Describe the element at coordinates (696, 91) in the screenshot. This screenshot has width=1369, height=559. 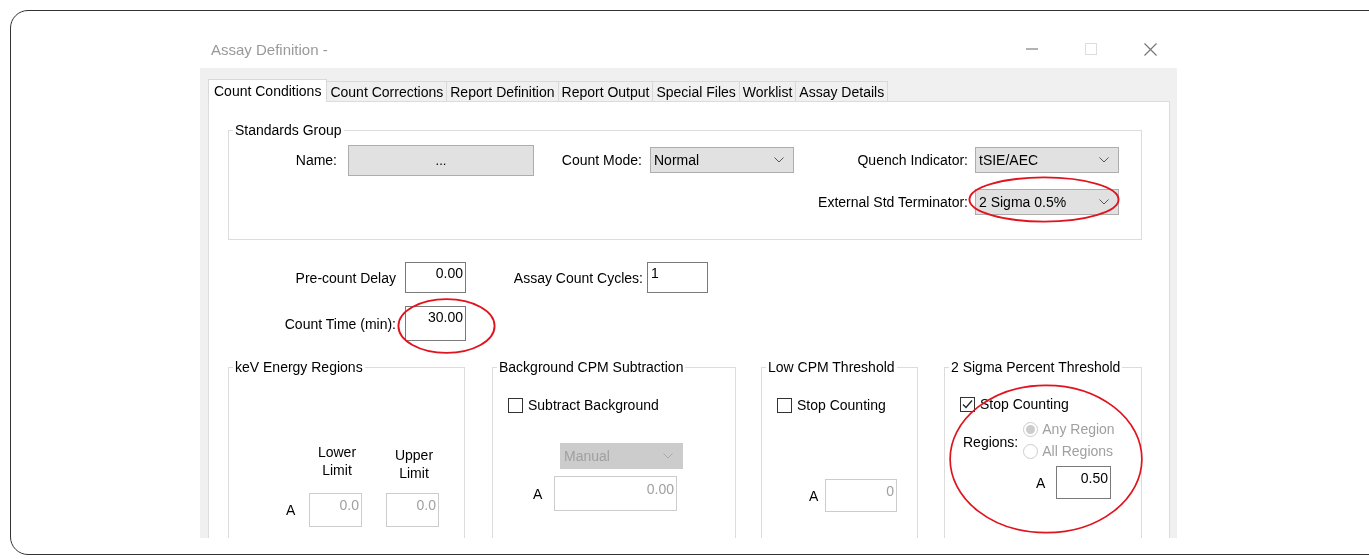
I see `tab: Special Files` at that location.